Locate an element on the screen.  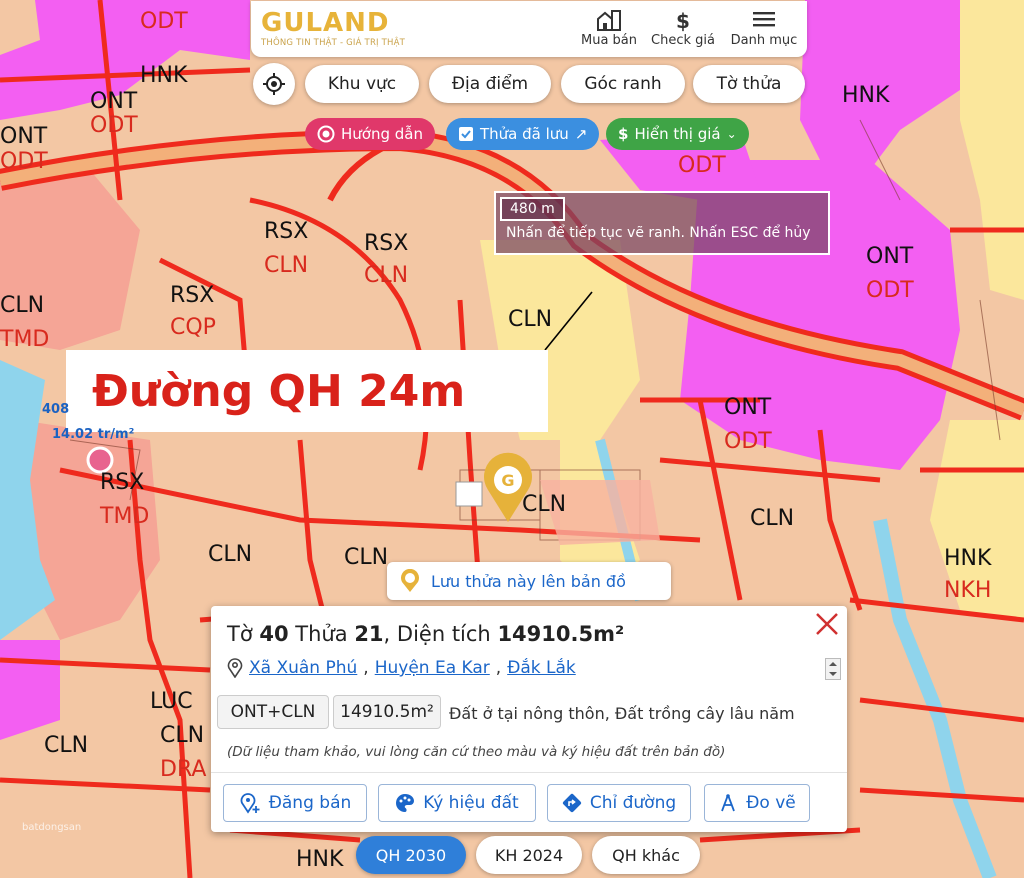
locate-button is located at coordinates (274, 84).